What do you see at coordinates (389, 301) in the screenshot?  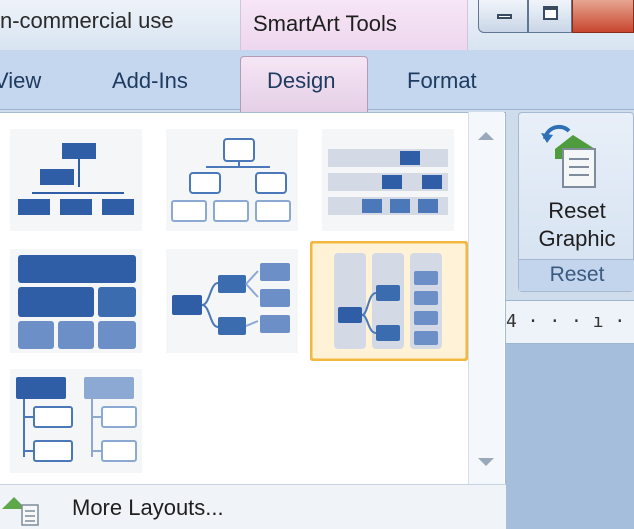 I see `layout-horizontal-labeled-hierarchy` at bounding box center [389, 301].